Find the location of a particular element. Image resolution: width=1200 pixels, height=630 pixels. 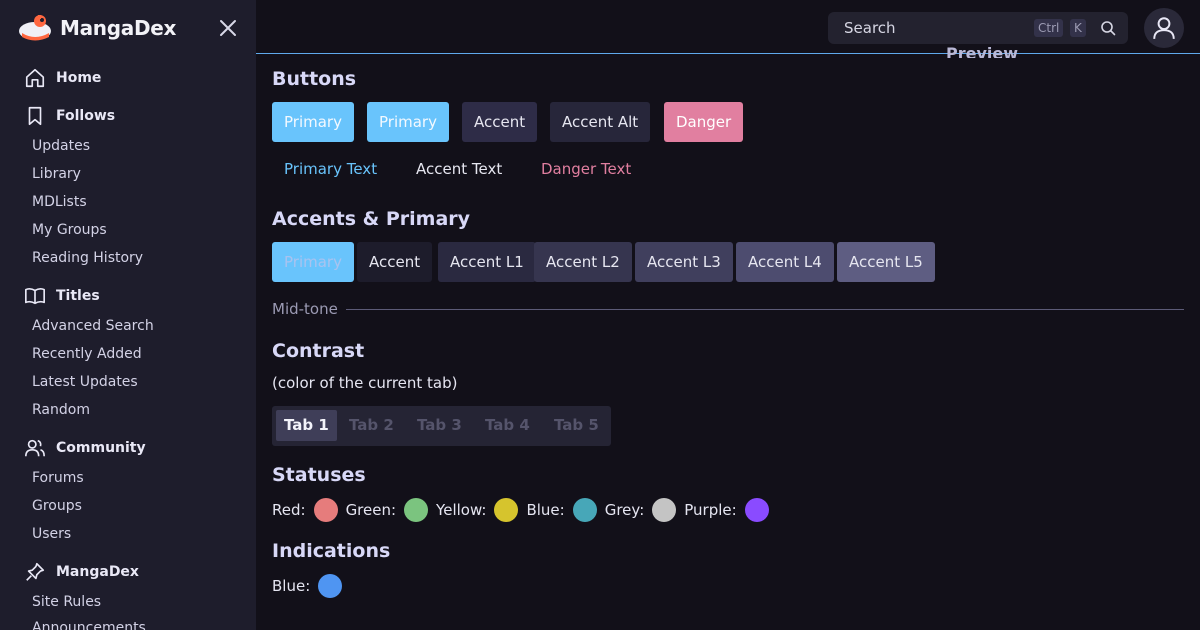

book-open-icon is located at coordinates (35, 296).